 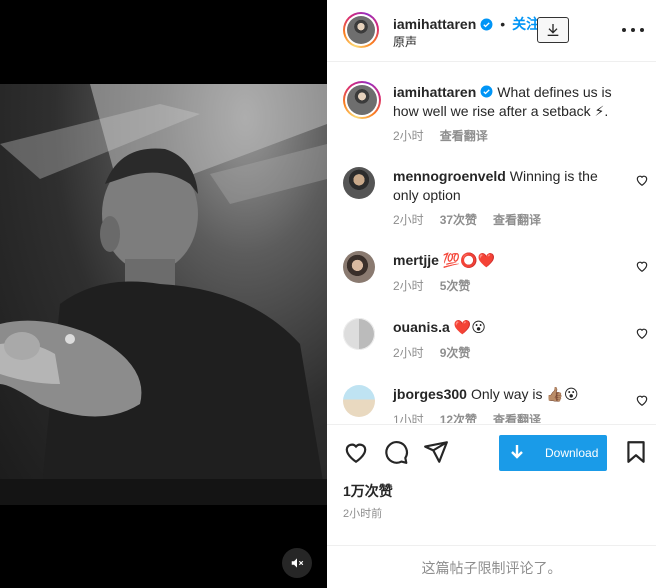 What do you see at coordinates (416, 260) in the screenshot?
I see `comment-username: mertjje` at bounding box center [416, 260].